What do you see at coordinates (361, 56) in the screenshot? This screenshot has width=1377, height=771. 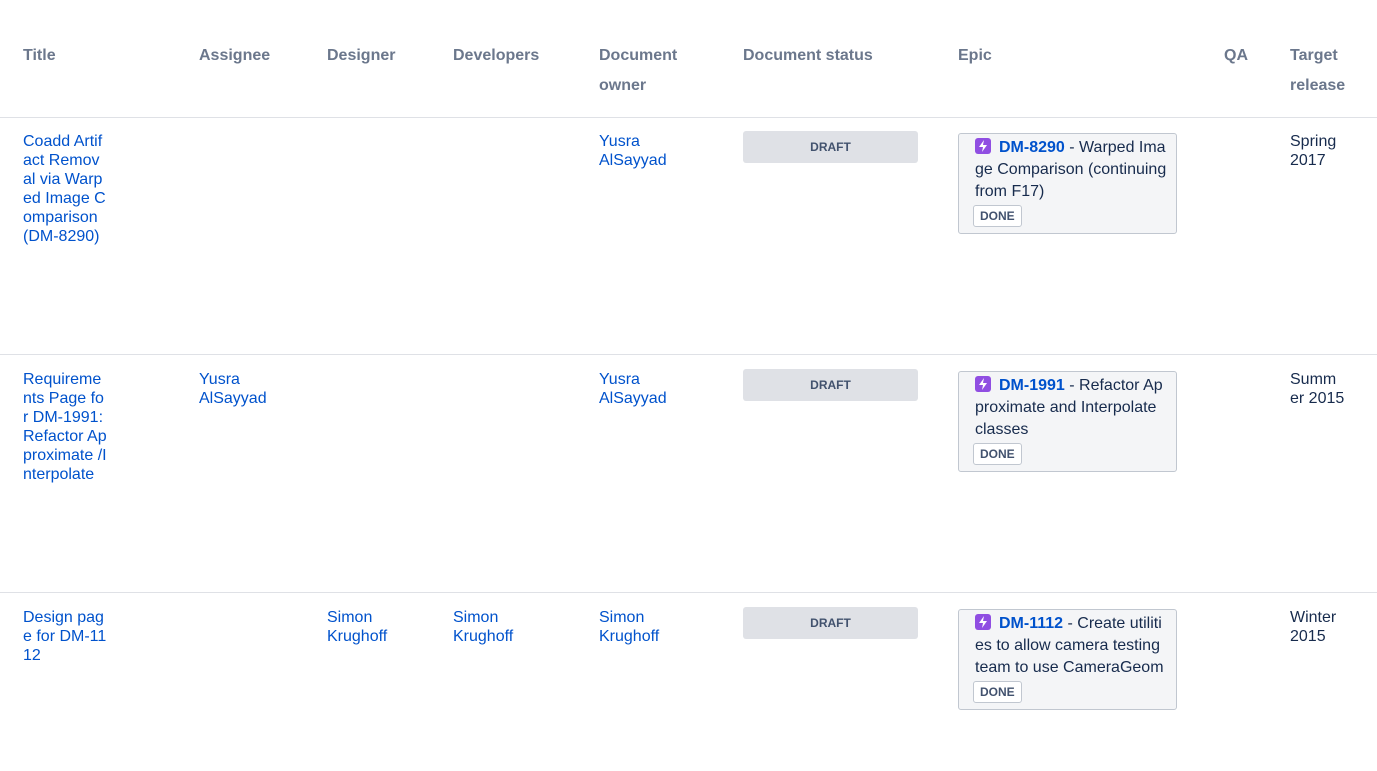 I see `column-header-designer: Designer` at bounding box center [361, 56].